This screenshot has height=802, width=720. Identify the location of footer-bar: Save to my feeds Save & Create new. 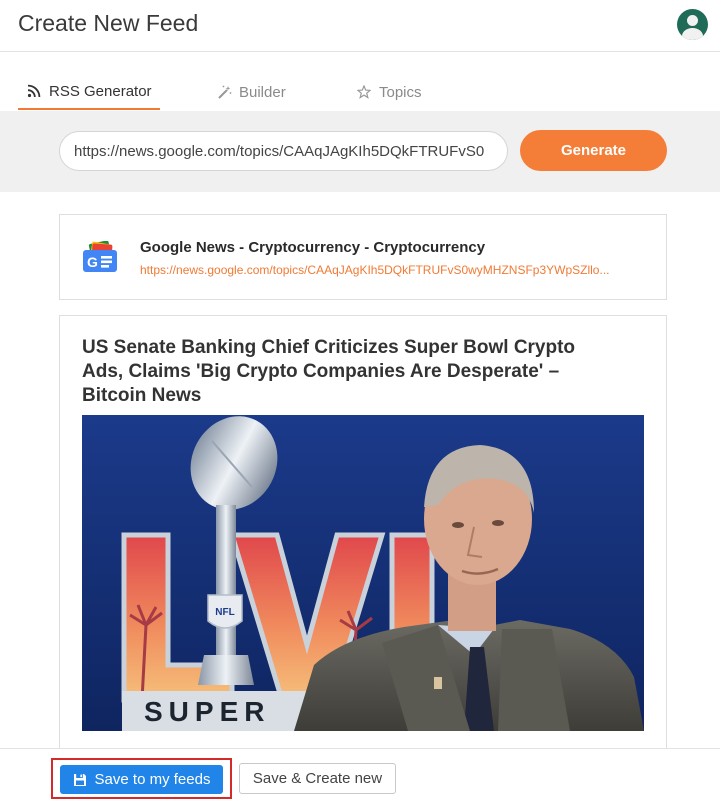
(360, 775).